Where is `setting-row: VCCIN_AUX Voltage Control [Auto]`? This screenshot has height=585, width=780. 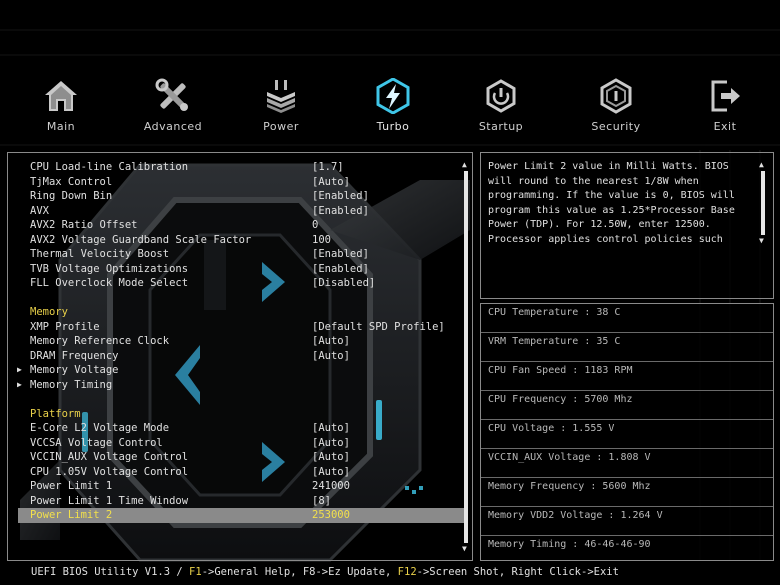 setting-row: VCCIN_AUX Voltage Control [Auto] is located at coordinates (236, 457).